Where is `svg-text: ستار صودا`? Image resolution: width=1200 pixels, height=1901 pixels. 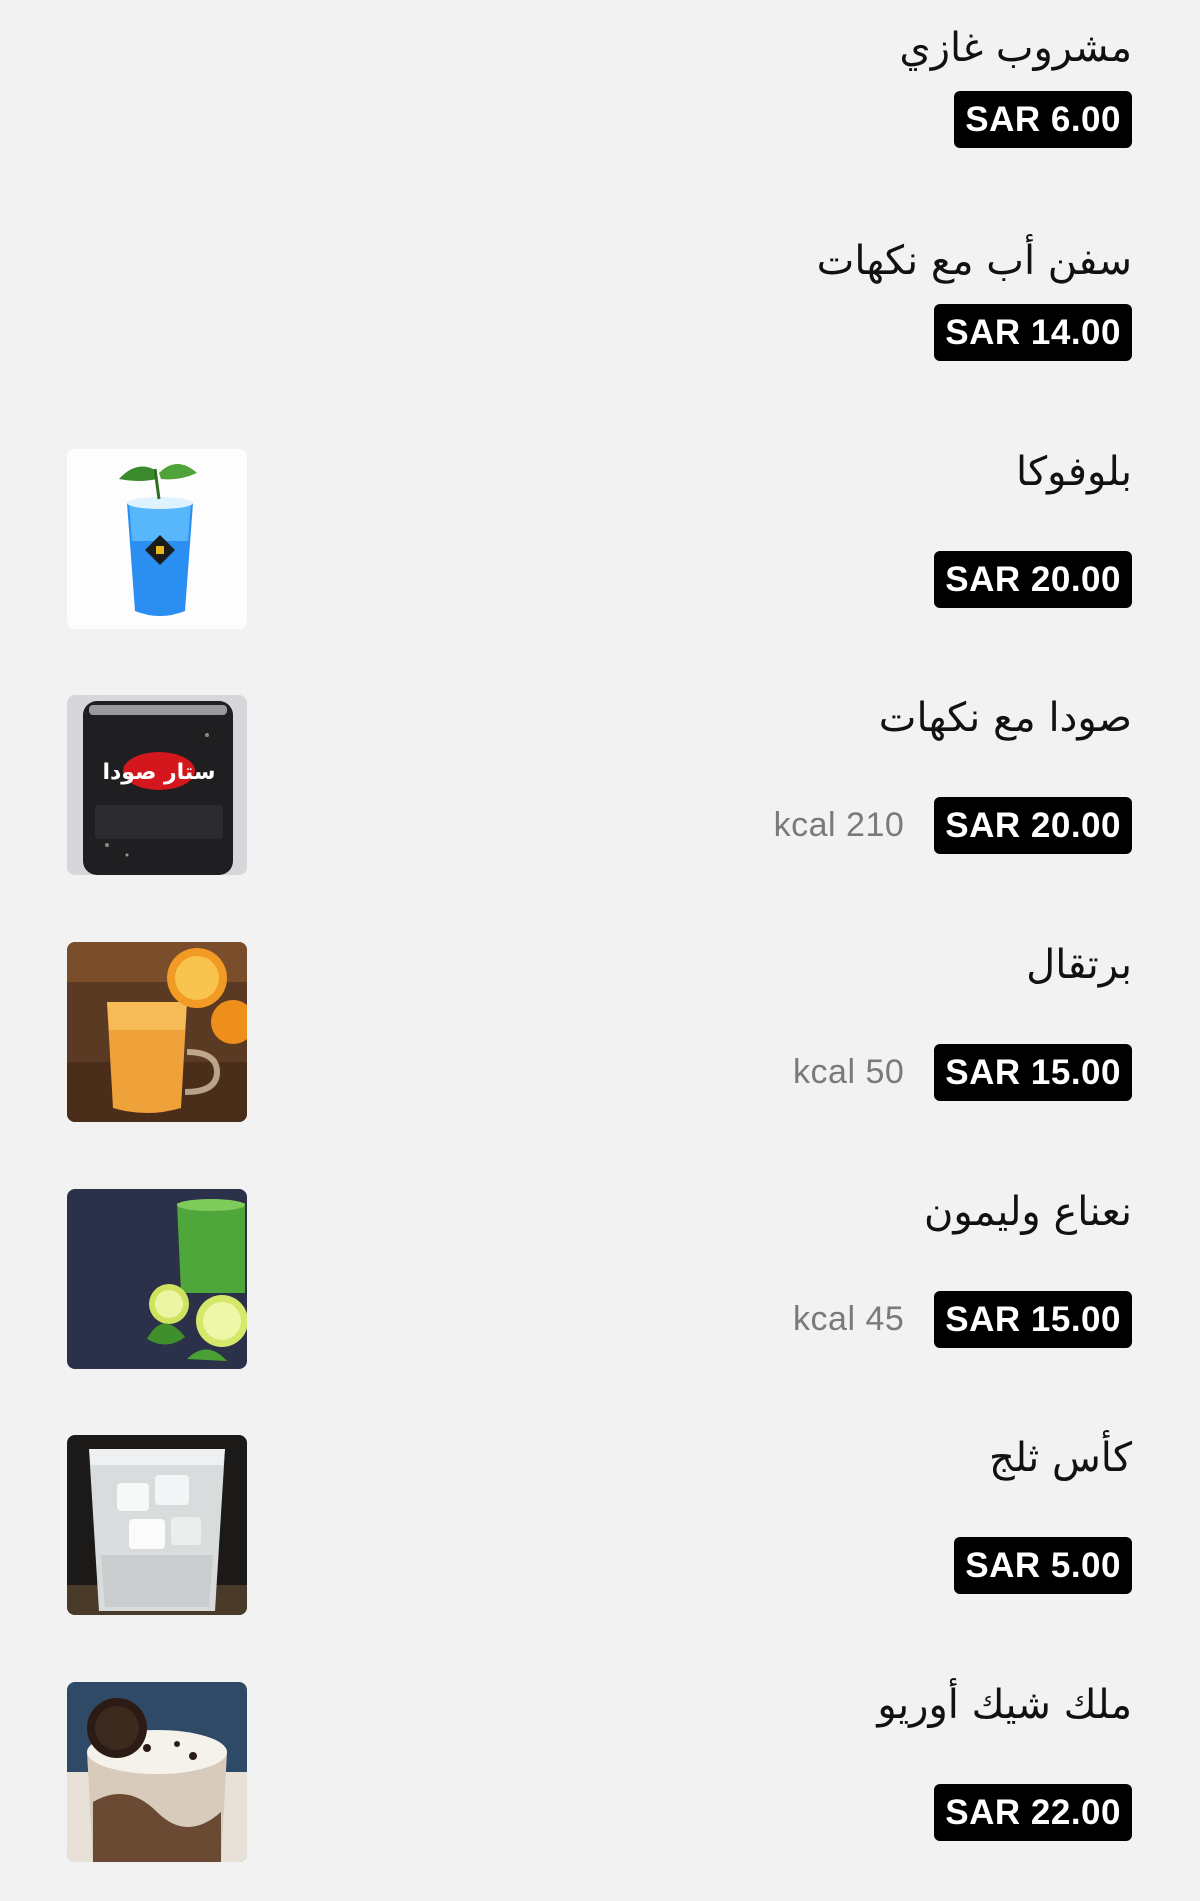
svg-text: ستار صودا is located at coordinates (158, 772).